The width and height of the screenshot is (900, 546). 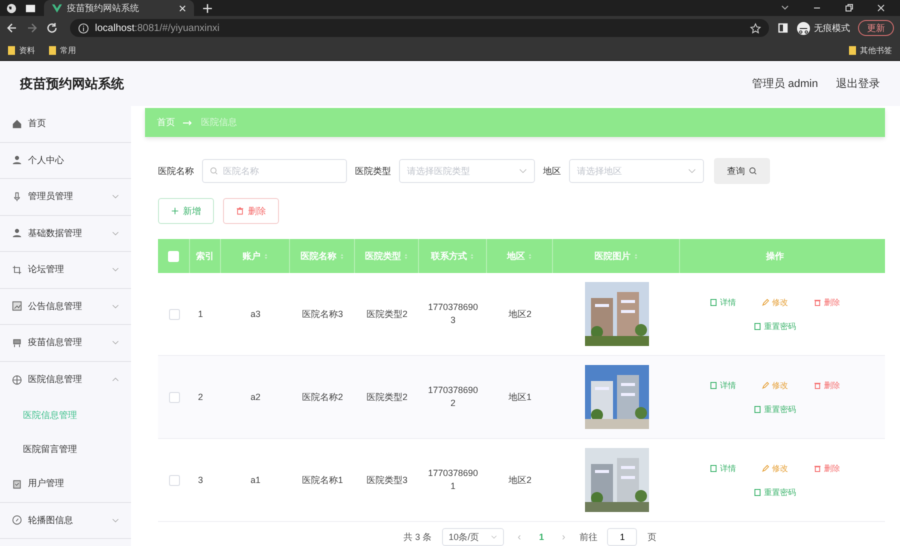 I want to click on previous-page-button: ‹, so click(x=519, y=537).